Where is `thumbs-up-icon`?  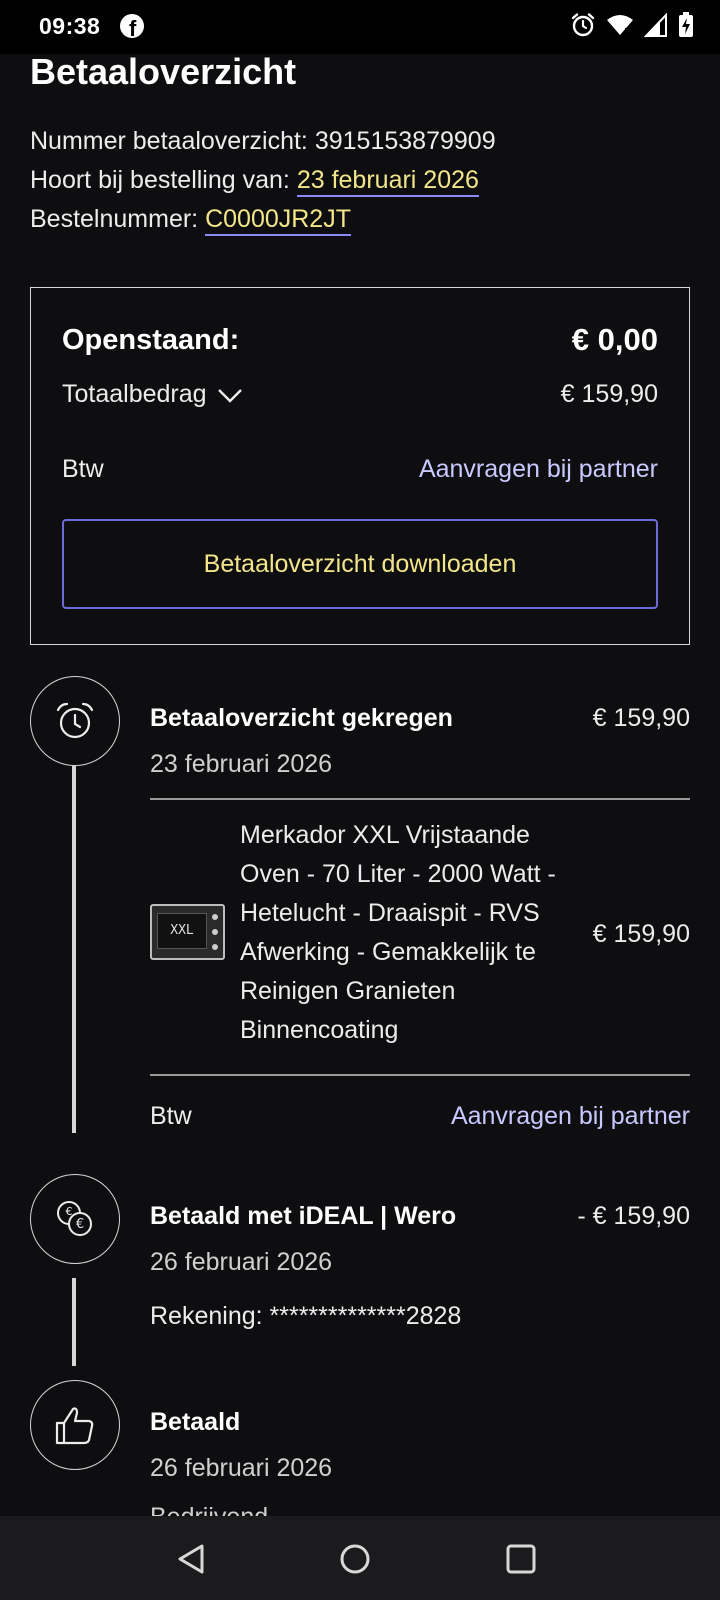 thumbs-up-icon is located at coordinates (74, 1426).